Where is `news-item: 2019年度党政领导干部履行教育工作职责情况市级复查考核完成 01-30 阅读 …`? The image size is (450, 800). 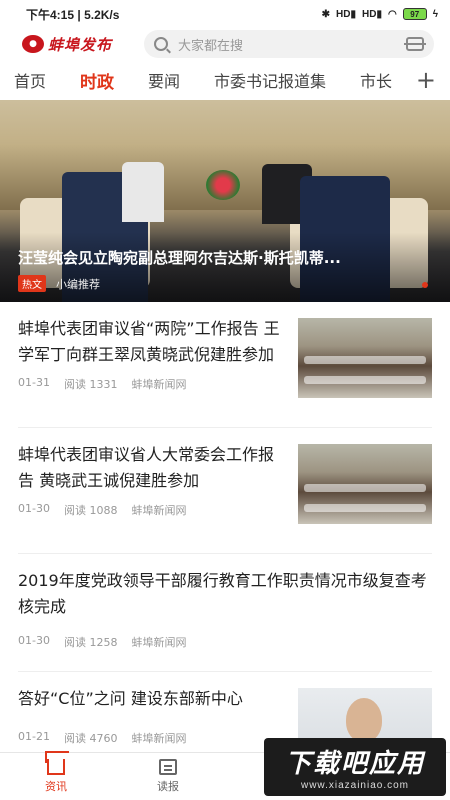
news-item: 2019年度党政领导干部履行教育工作职责情况市级复查考核完成 01-30 阅读 … is located at coordinates (225, 613).